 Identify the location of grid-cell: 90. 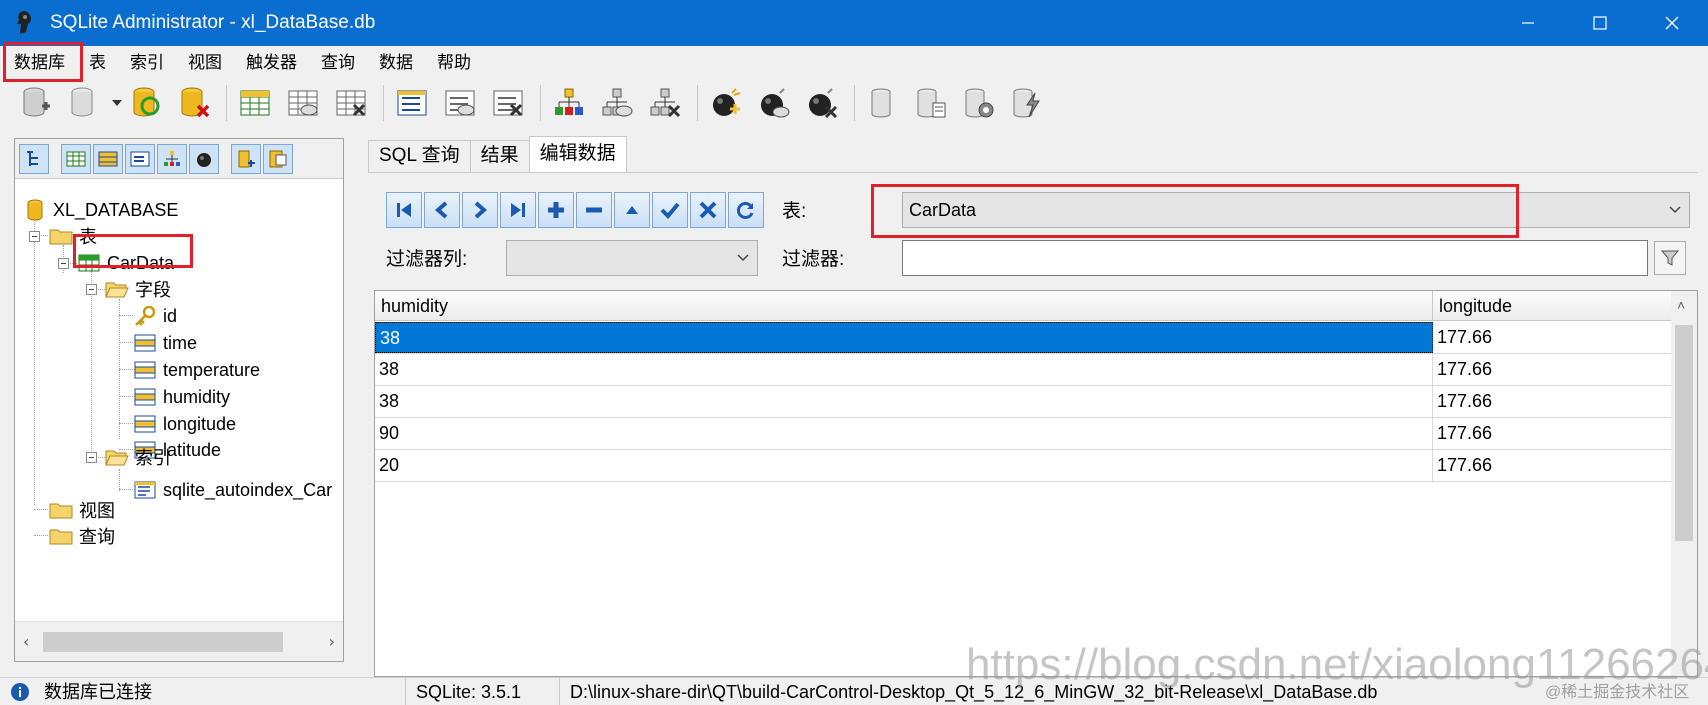
(904, 433).